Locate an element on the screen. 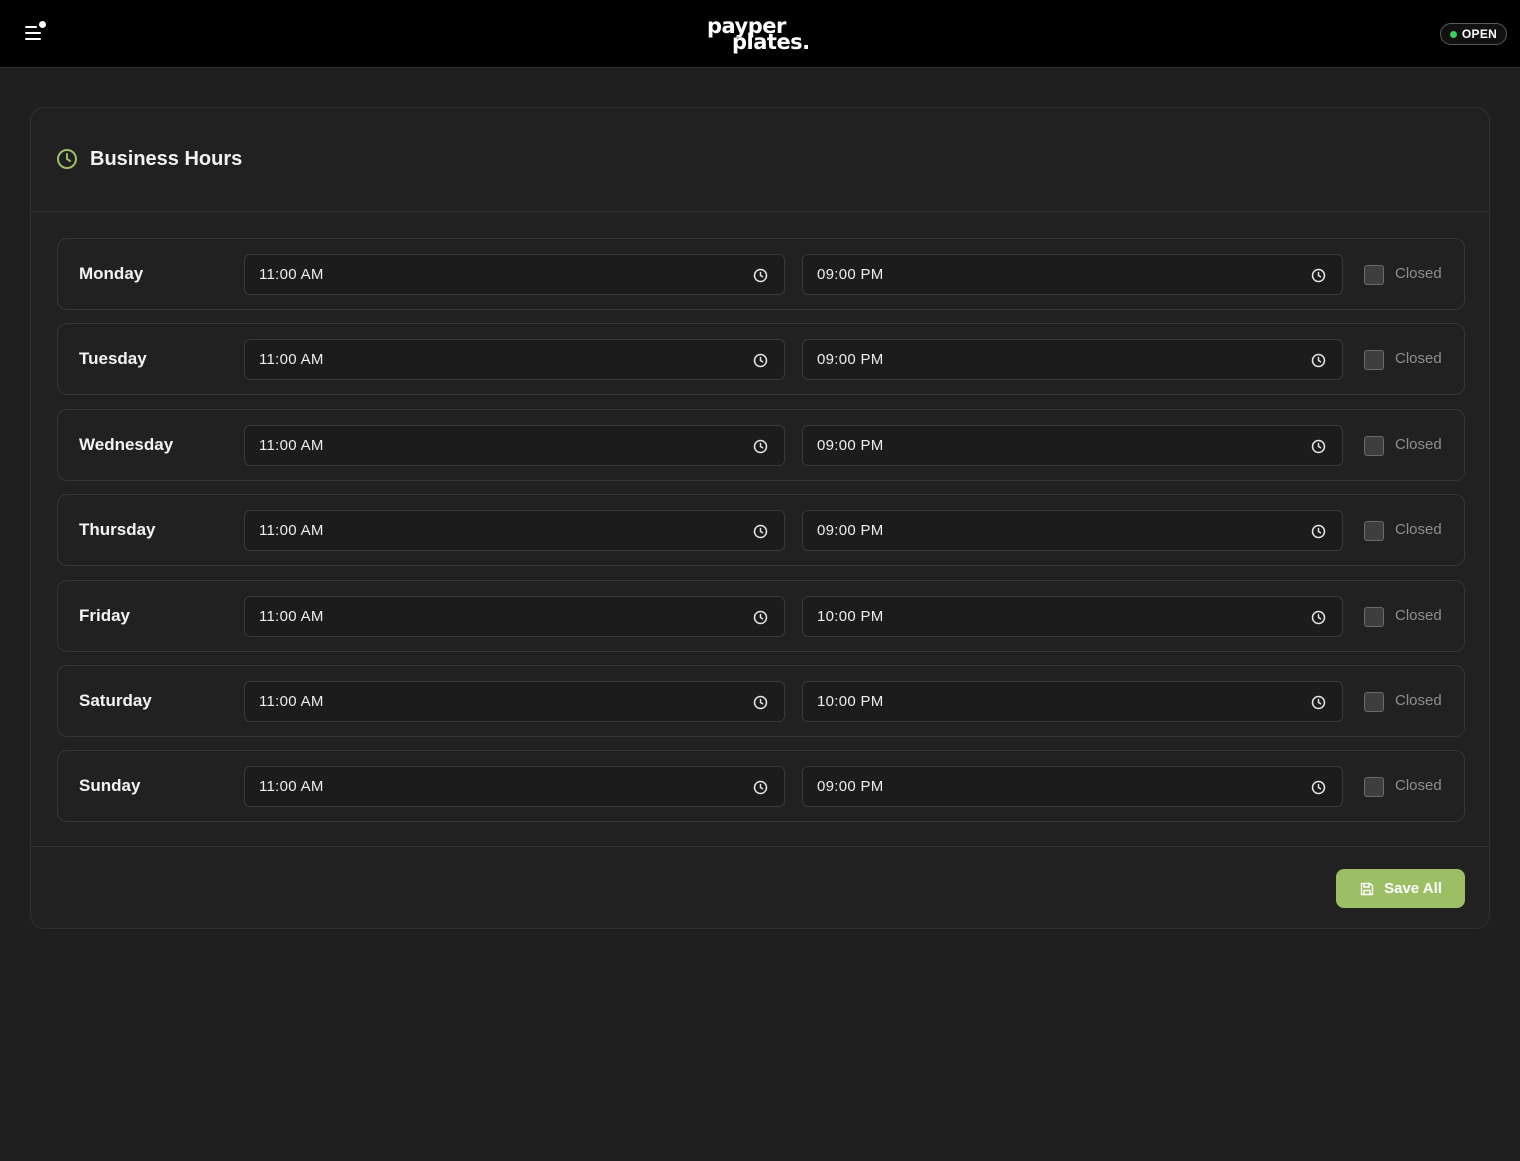  day-name: Monday is located at coordinates (111, 273).